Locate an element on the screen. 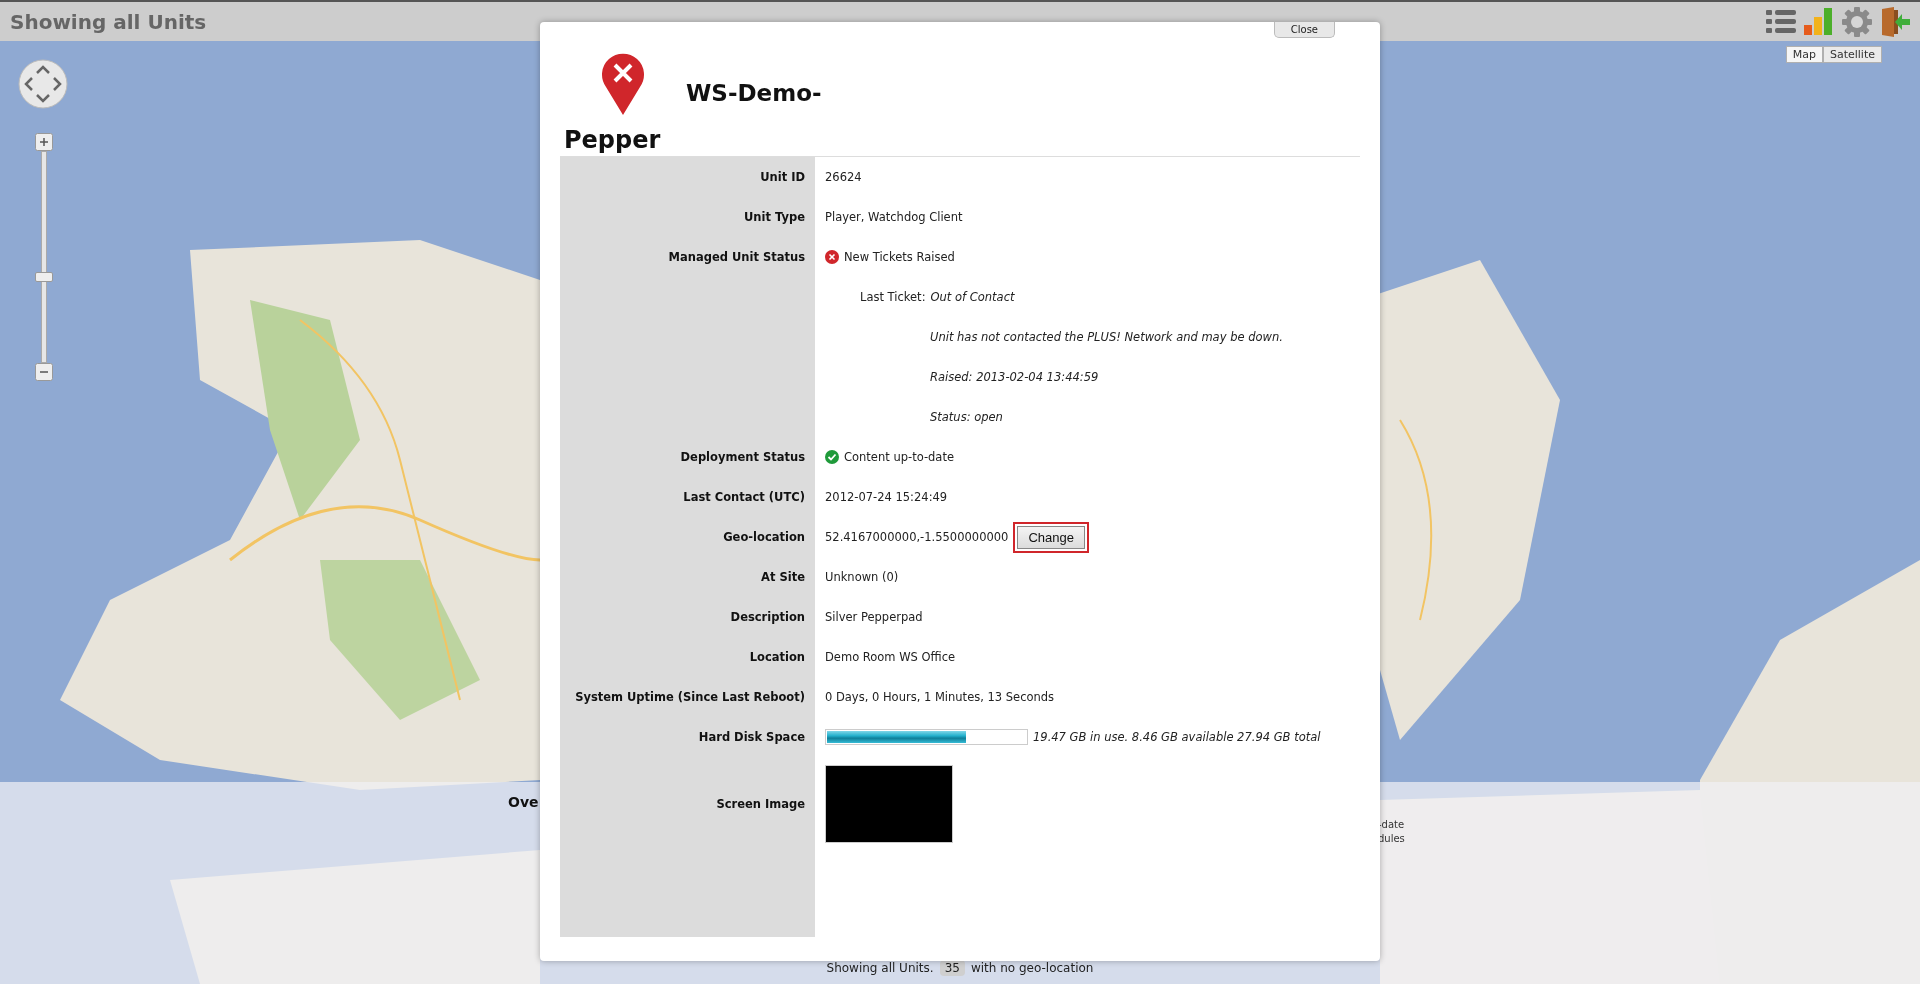  exit-door-icon is located at coordinates (1895, 21).